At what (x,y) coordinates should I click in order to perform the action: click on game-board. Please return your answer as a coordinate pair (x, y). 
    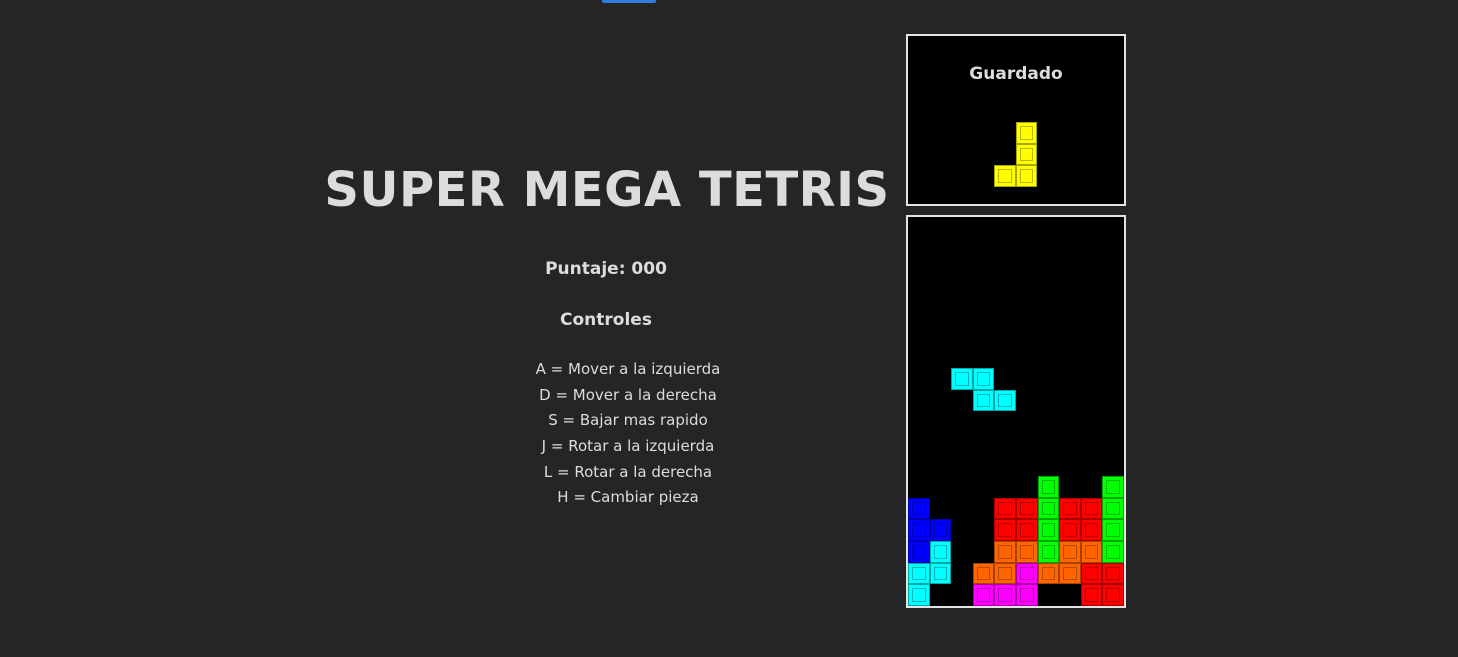
    Looking at the image, I should click on (1016, 411).